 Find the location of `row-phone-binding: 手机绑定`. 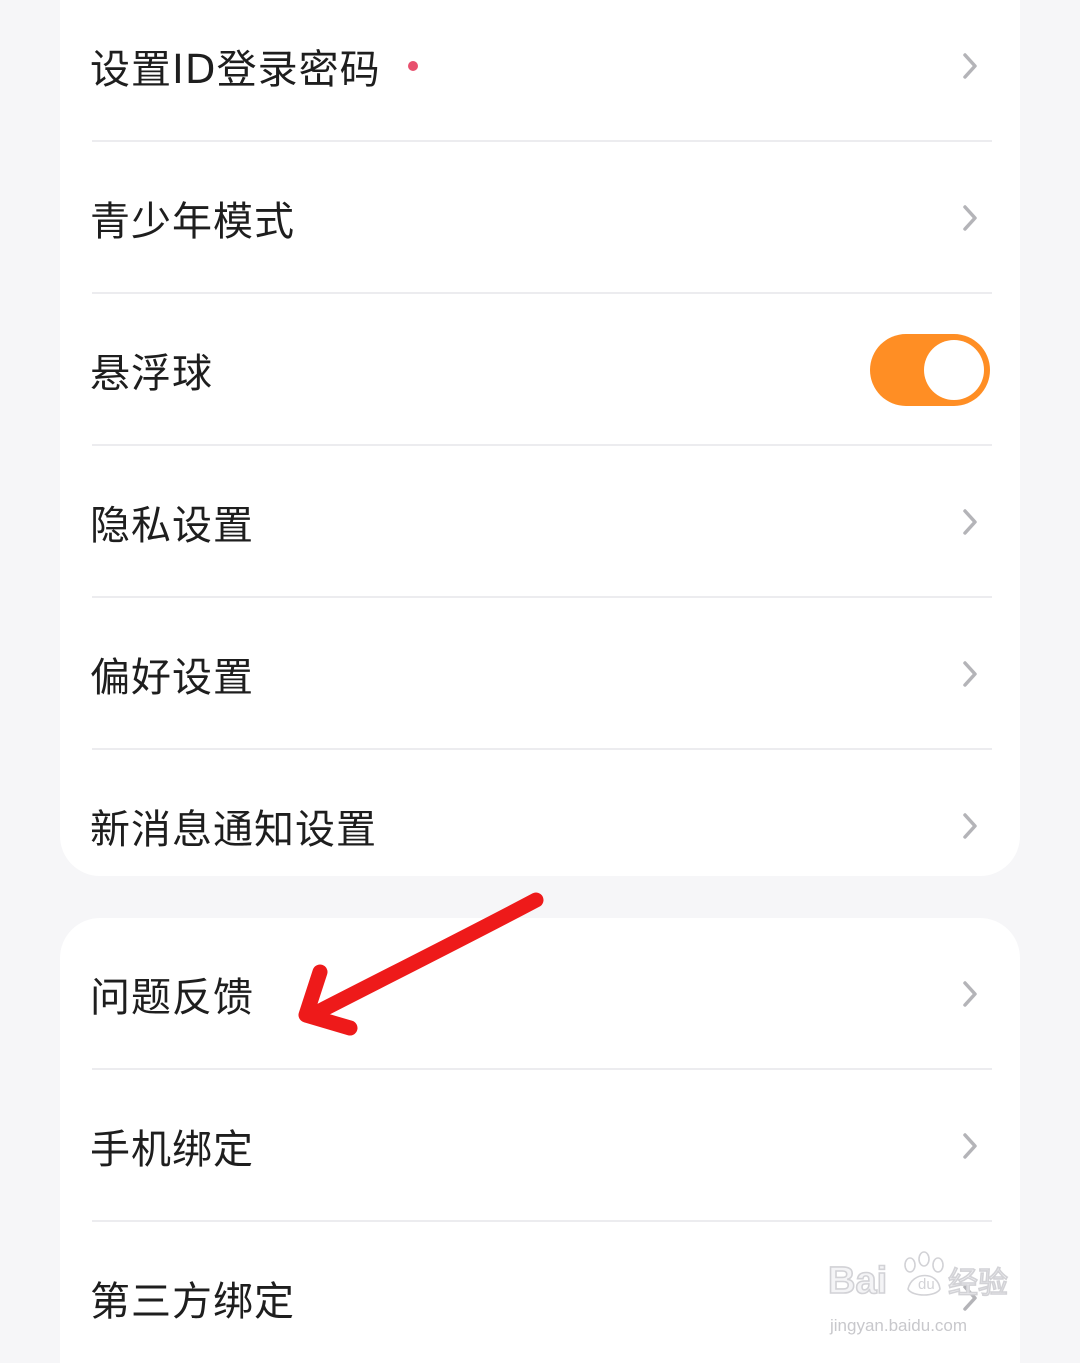

row-phone-binding: 手机绑定 is located at coordinates (540, 1146).